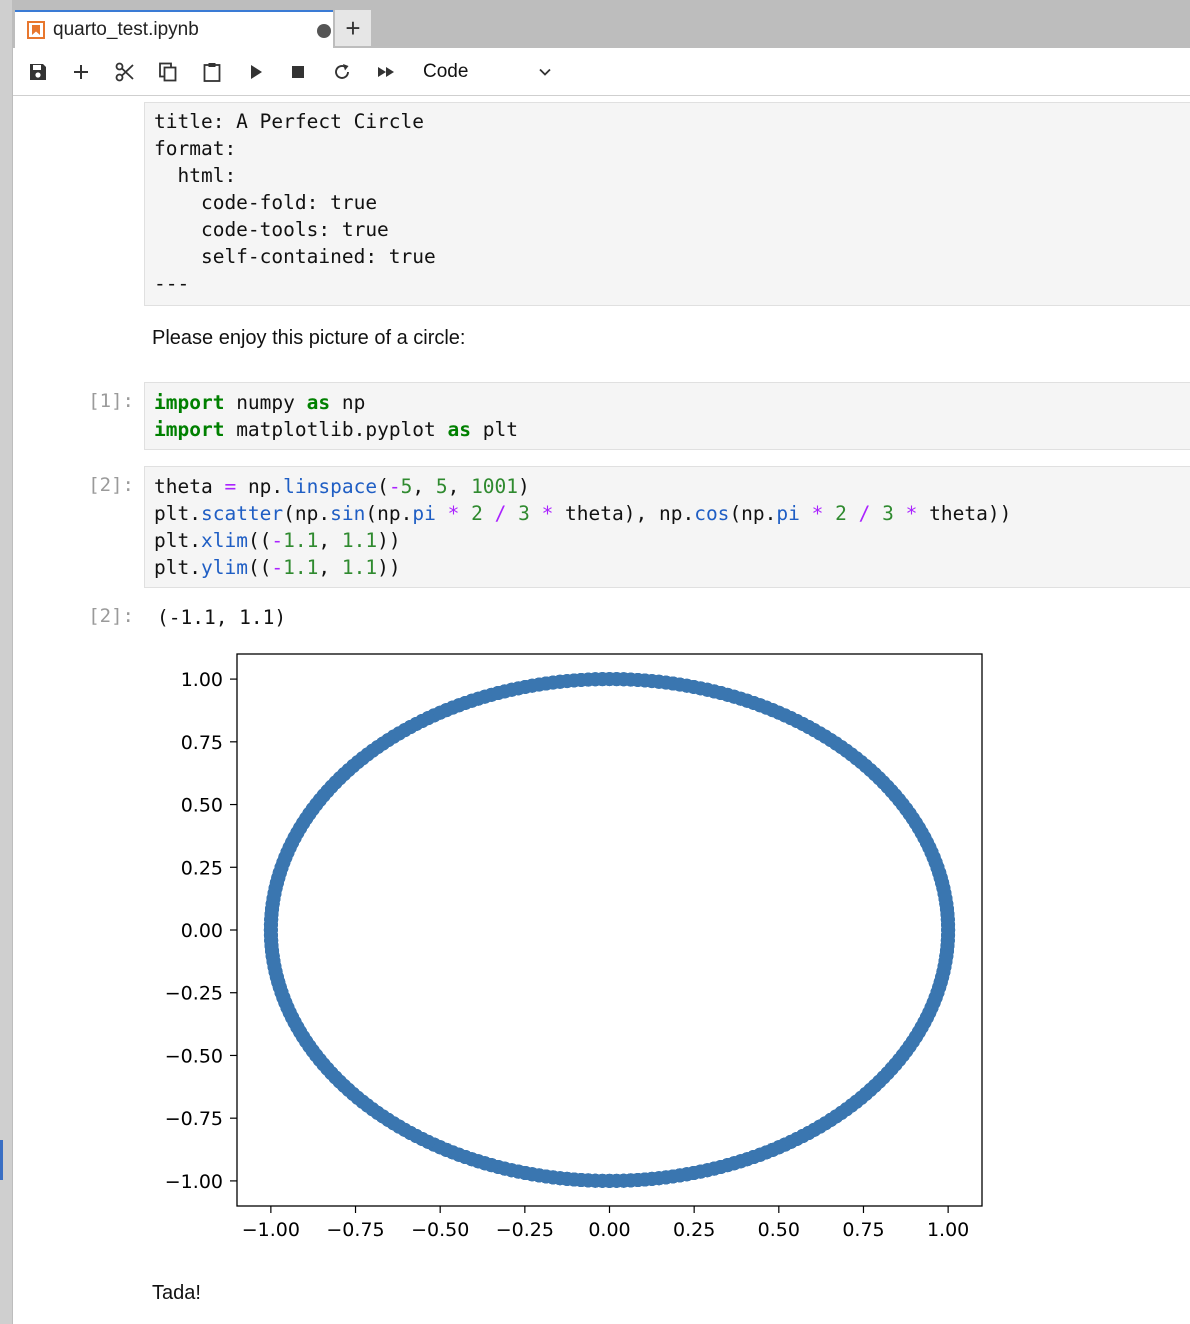  Describe the element at coordinates (488, 72) in the screenshot. I see `cell-type-dropdown: Code` at that location.